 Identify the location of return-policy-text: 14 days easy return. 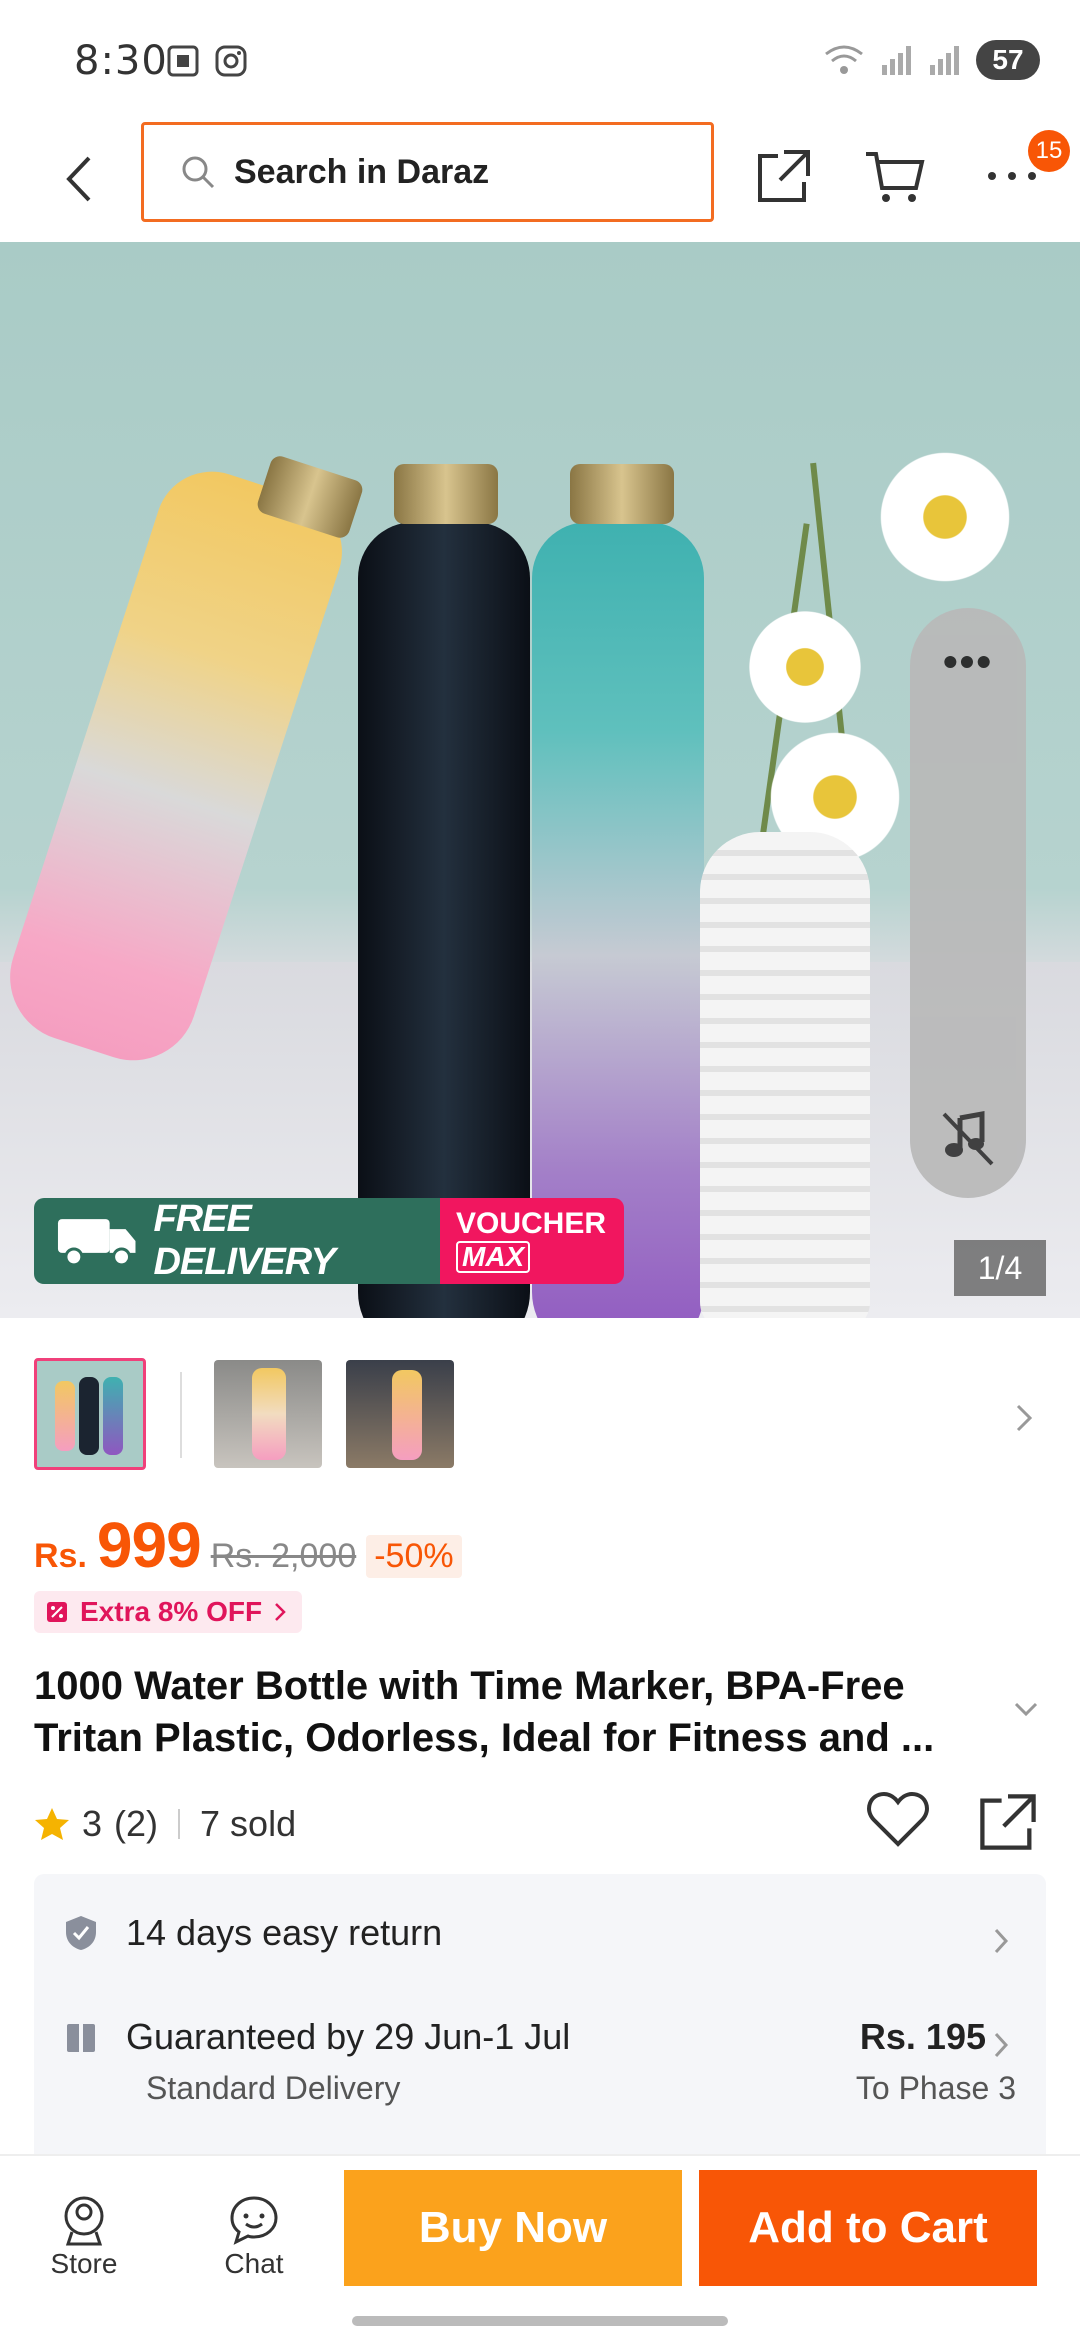
(284, 1932).